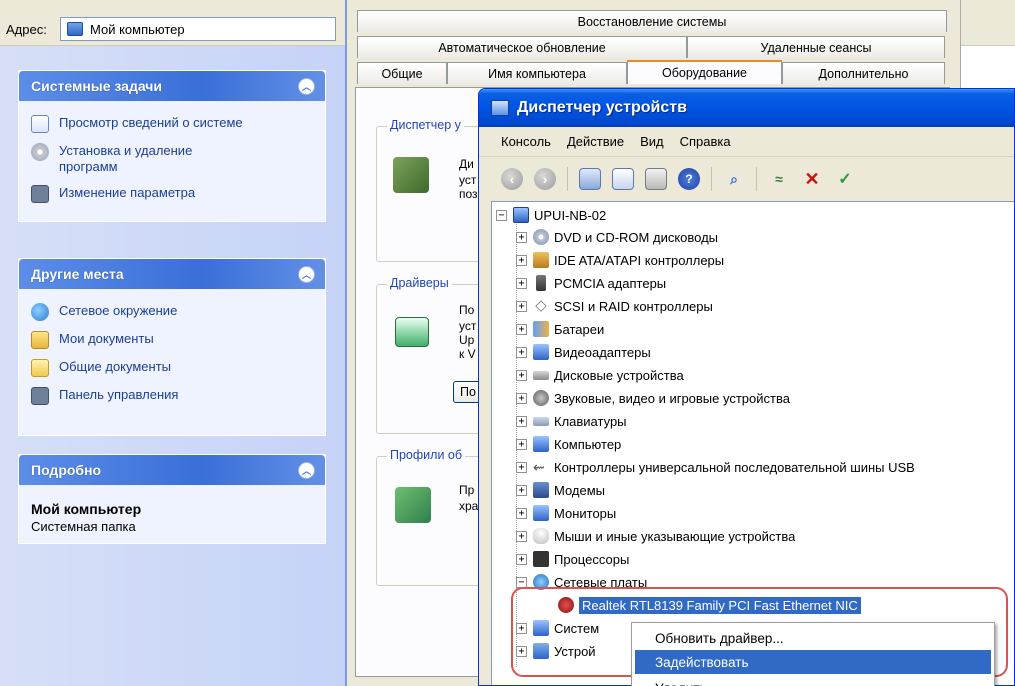 This screenshot has height=686, width=1015. I want to click on address-input: Мой компьютер, so click(198, 29).